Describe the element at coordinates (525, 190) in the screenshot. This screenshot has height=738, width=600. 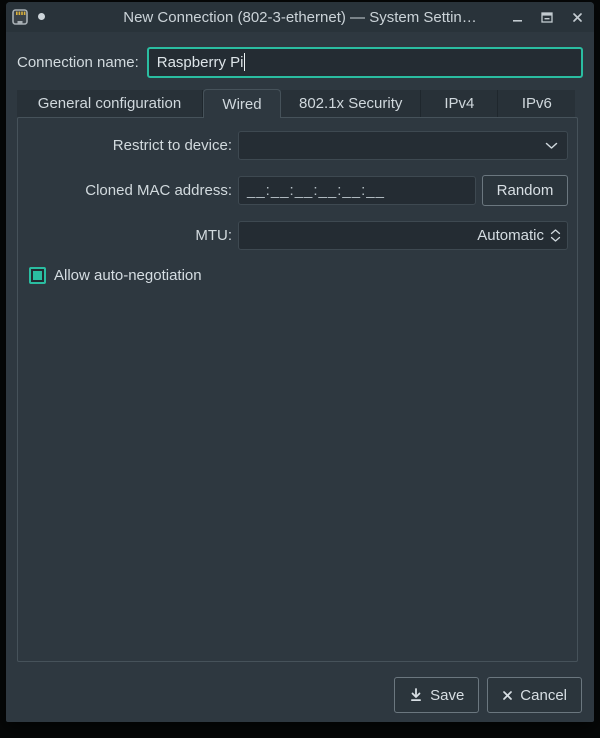
I see `random-button: Random` at that location.